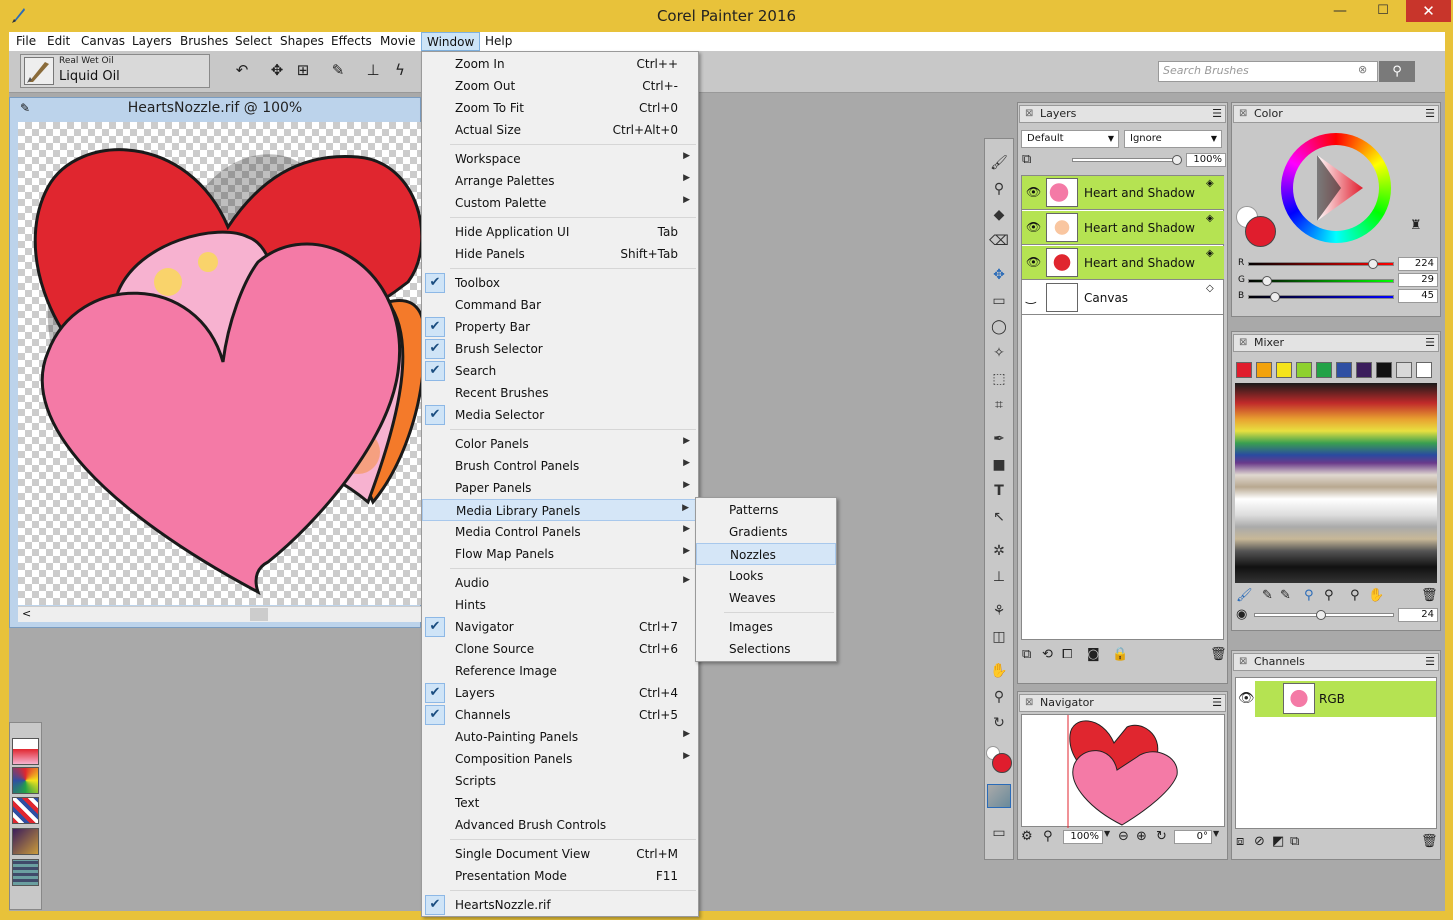 Image resolution: width=1453 pixels, height=920 pixels. Describe the element at coordinates (560, 671) in the screenshot. I see `menu-item-reference-image: Reference Image` at that location.